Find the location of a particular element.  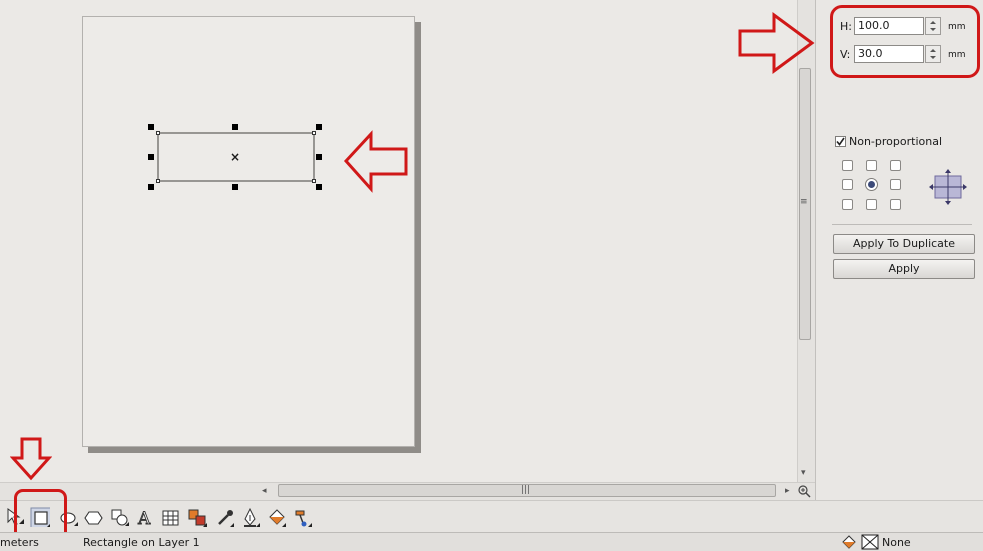

down-arrow-annotation is located at coordinates (31, 459).